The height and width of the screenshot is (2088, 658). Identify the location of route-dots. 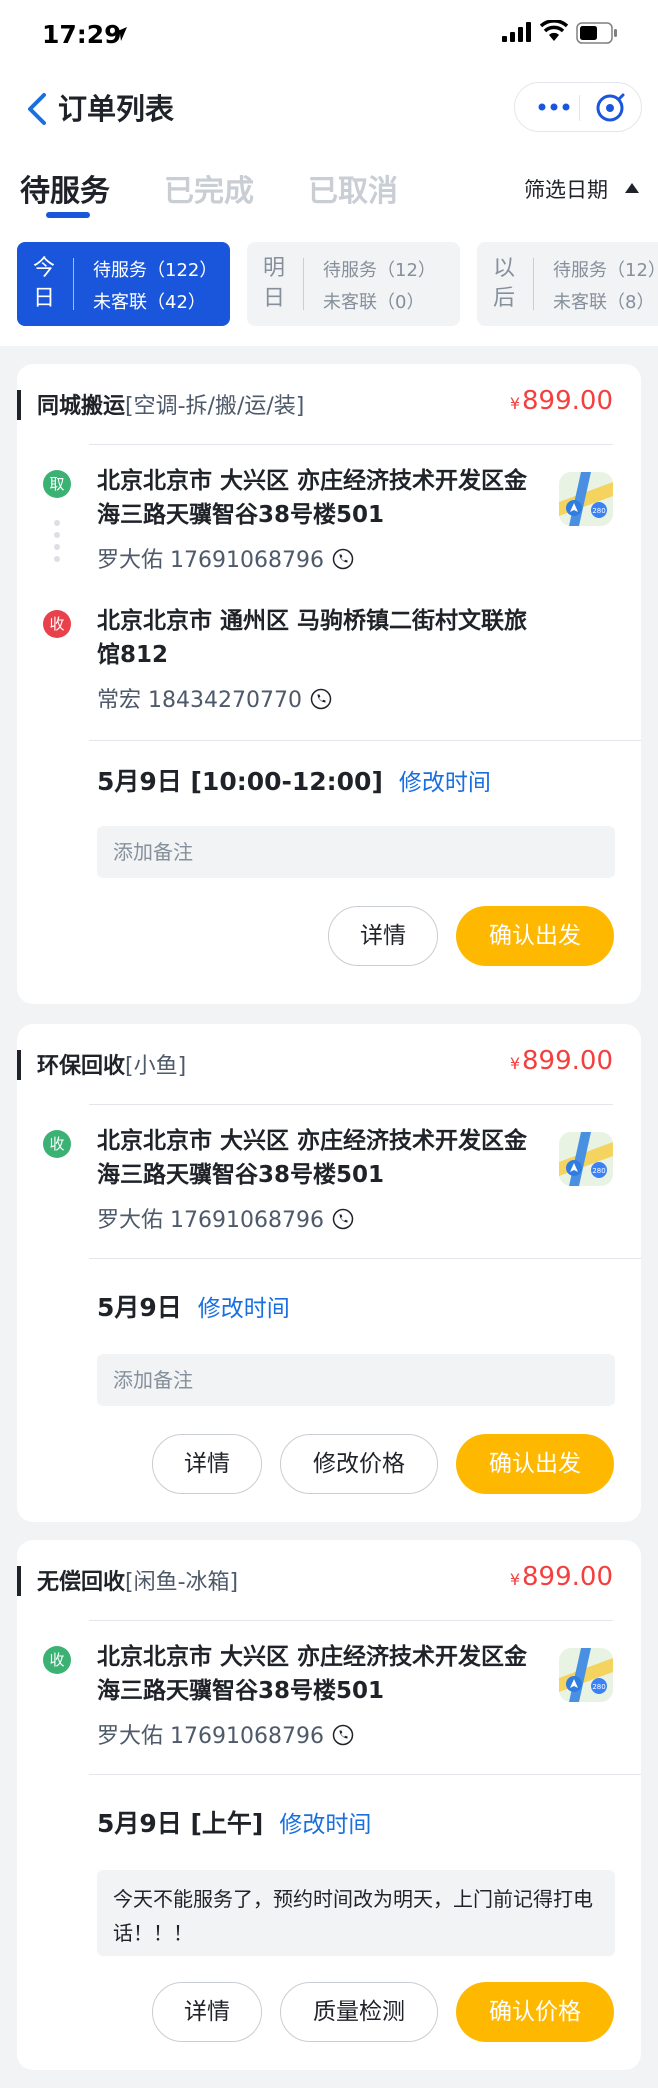
(57, 541).